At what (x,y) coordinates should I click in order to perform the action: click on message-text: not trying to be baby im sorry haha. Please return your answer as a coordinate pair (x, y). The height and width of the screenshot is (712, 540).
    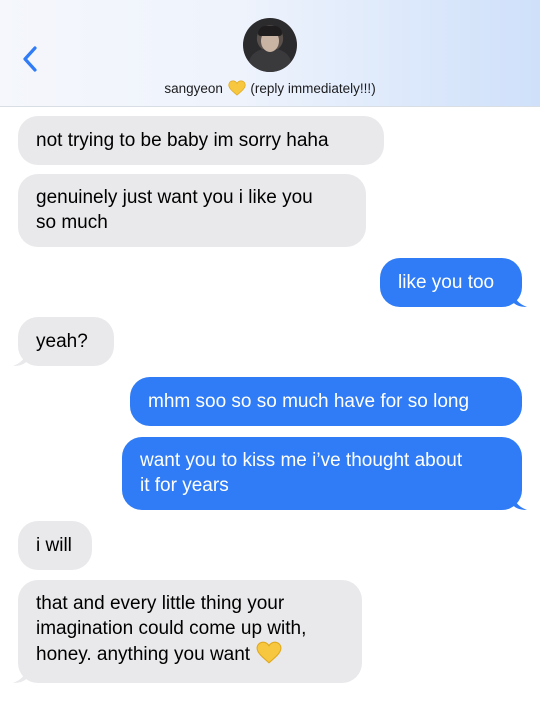
    Looking at the image, I should click on (182, 140).